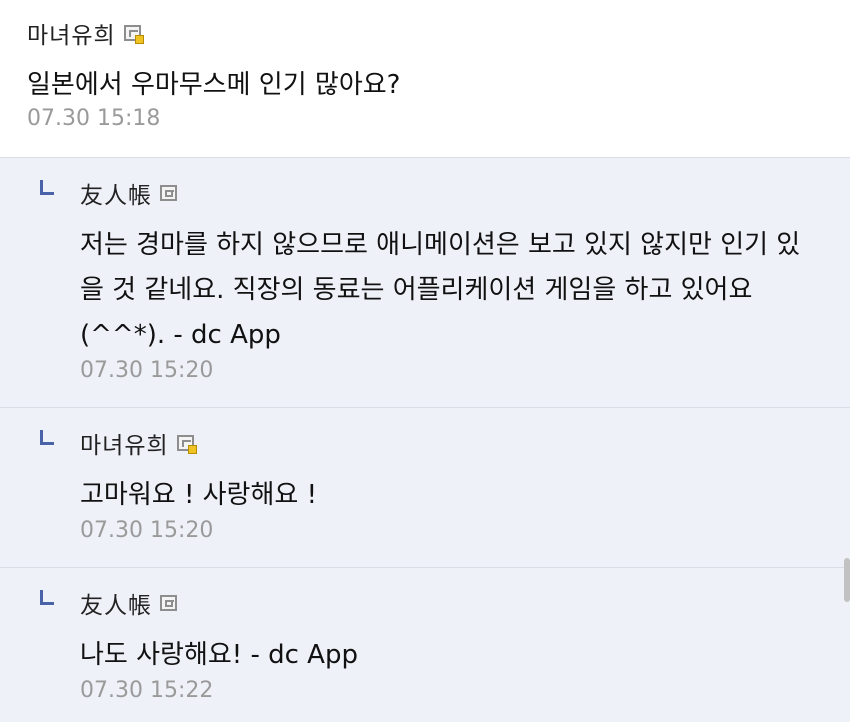  I want to click on comment-author: 마녀유희, so click(71, 33).